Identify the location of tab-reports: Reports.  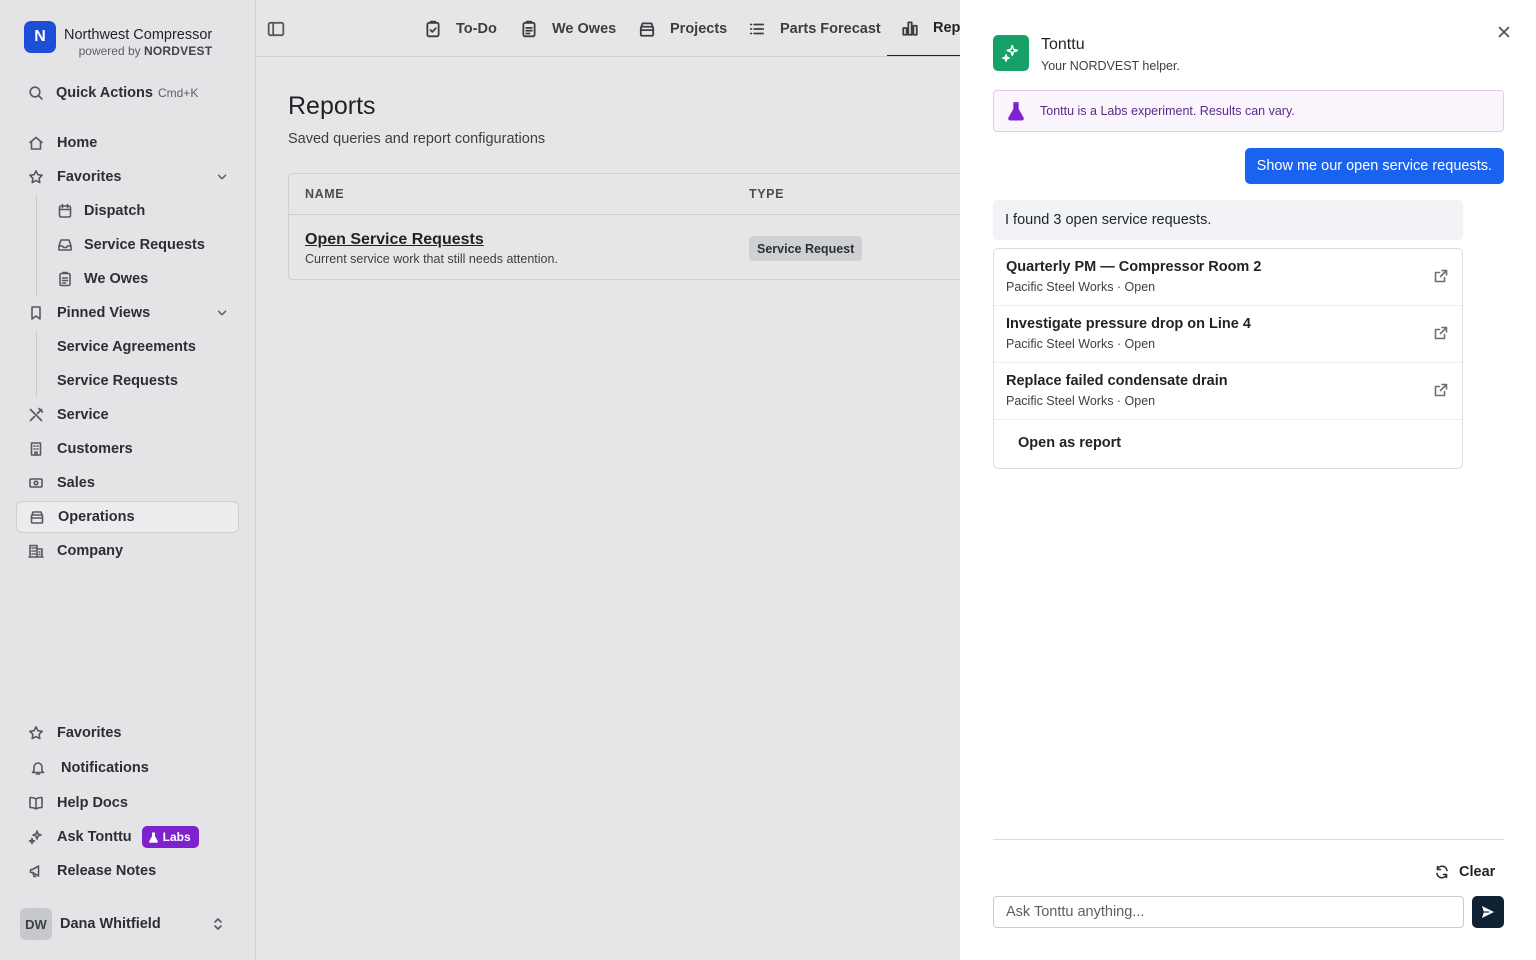
(923, 28).